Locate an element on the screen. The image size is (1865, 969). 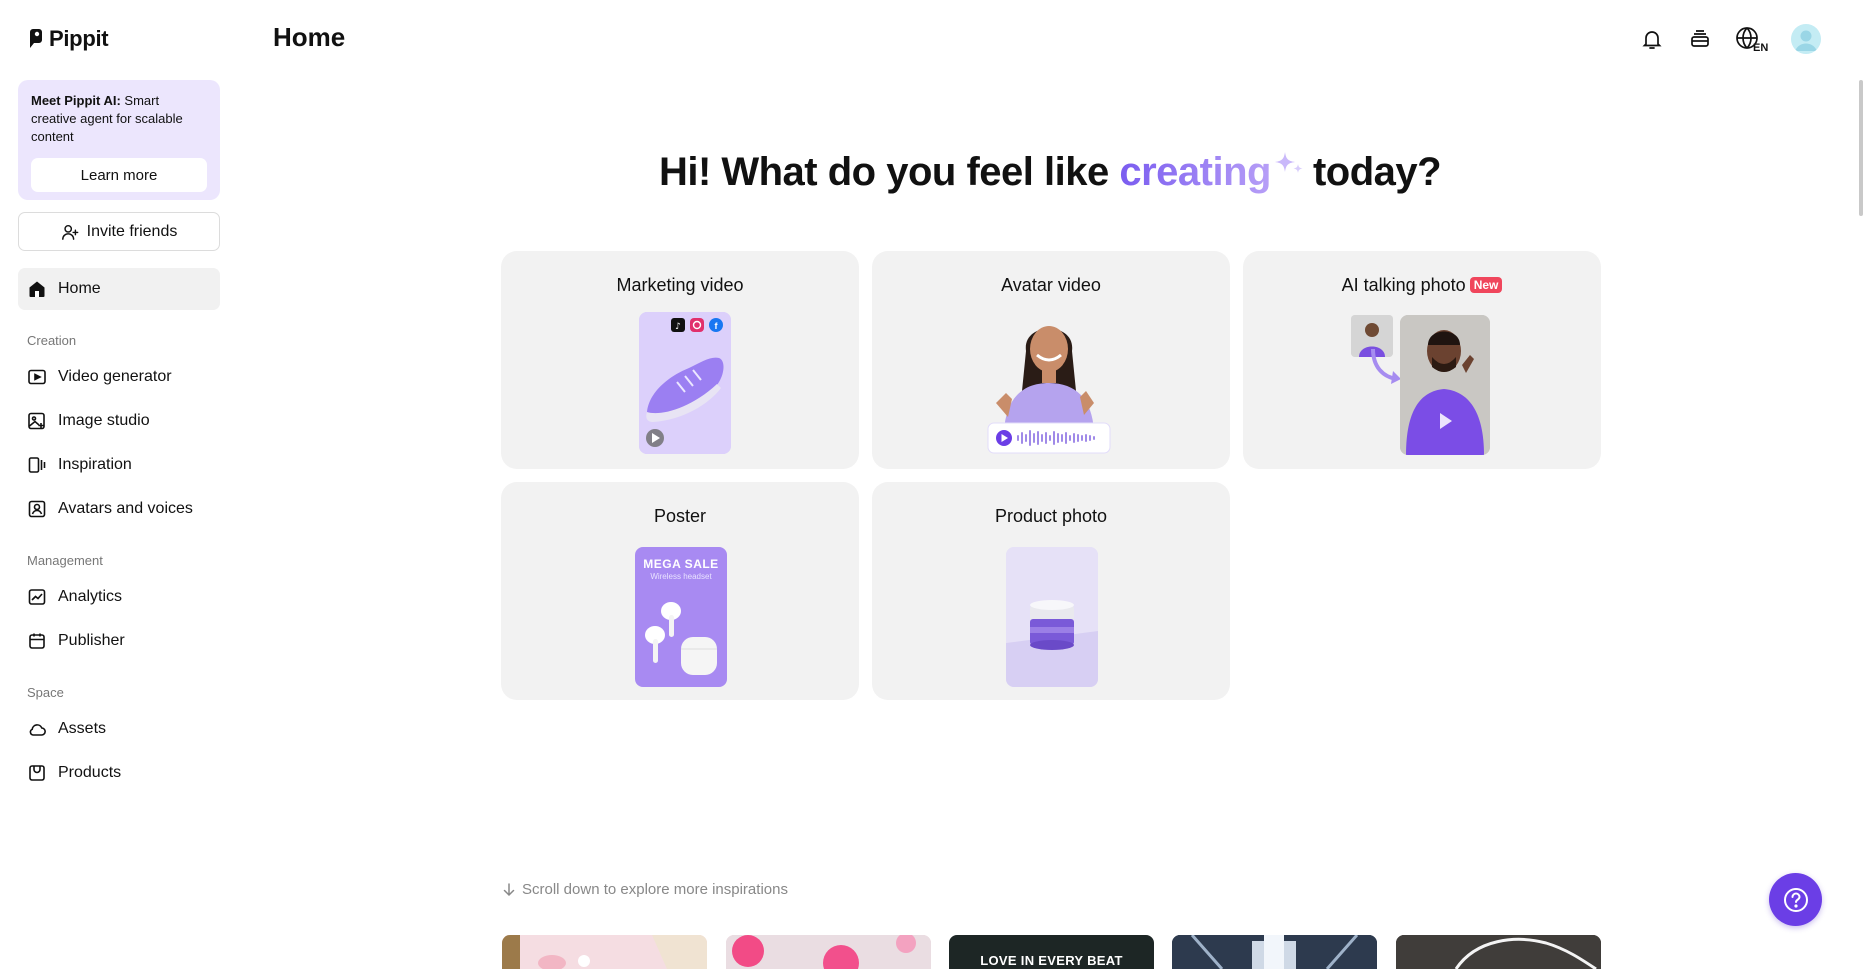
page-scrollbar is located at coordinates (1861, 148).